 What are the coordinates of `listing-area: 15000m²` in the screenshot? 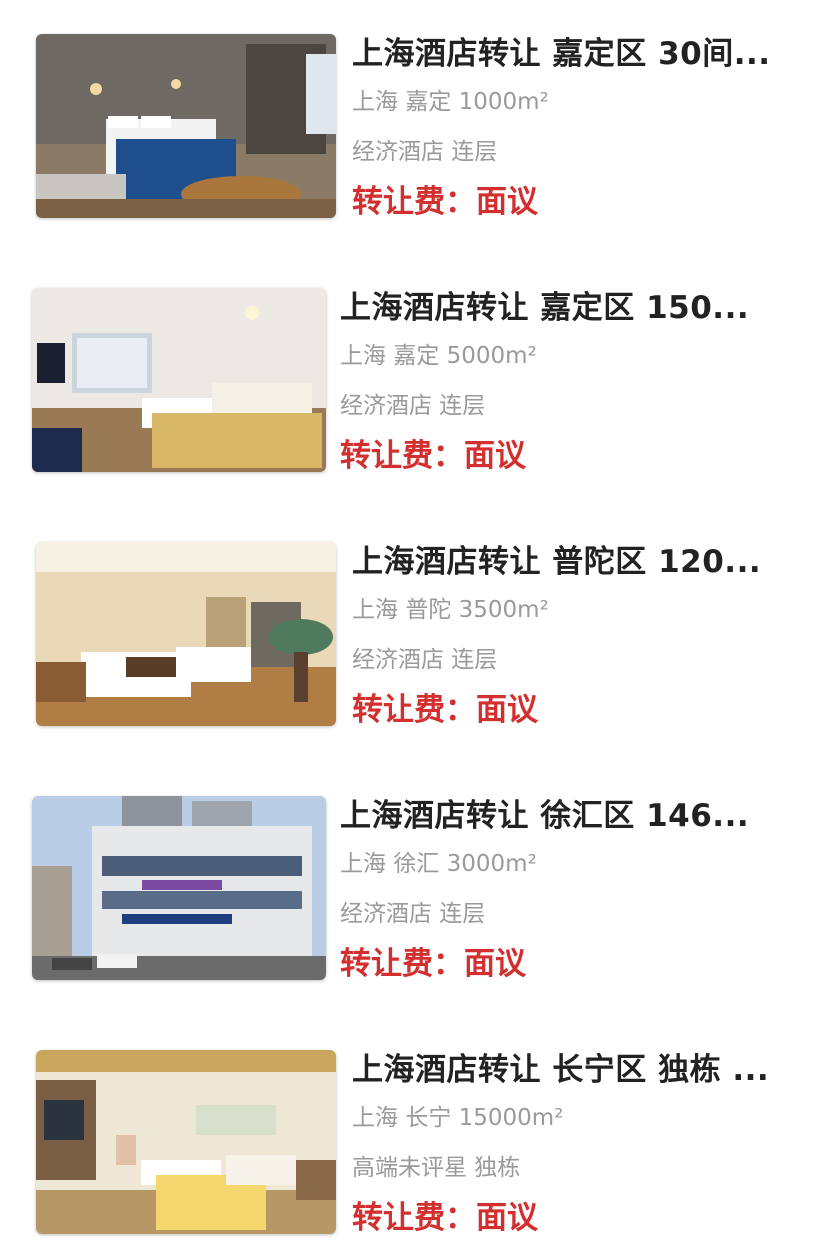 It's located at (511, 1118).